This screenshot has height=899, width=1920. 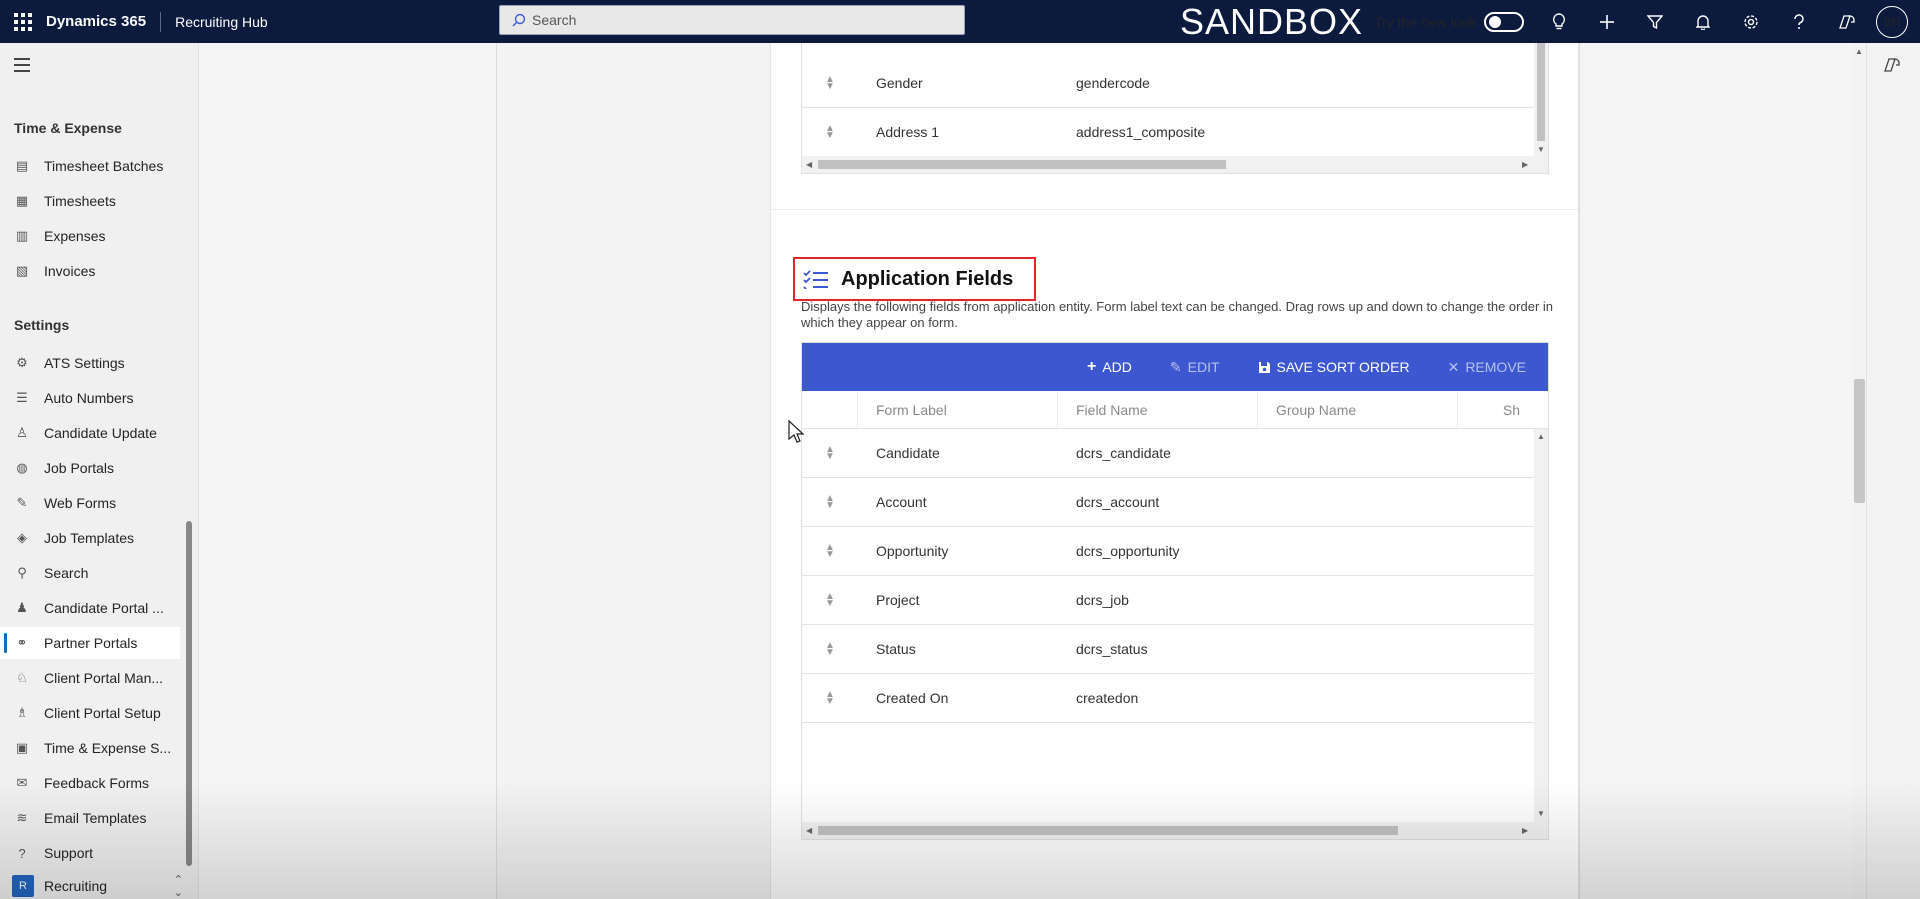 I want to click on sidebar-item-job-templates: ◈ Job Templates, so click(x=90, y=538).